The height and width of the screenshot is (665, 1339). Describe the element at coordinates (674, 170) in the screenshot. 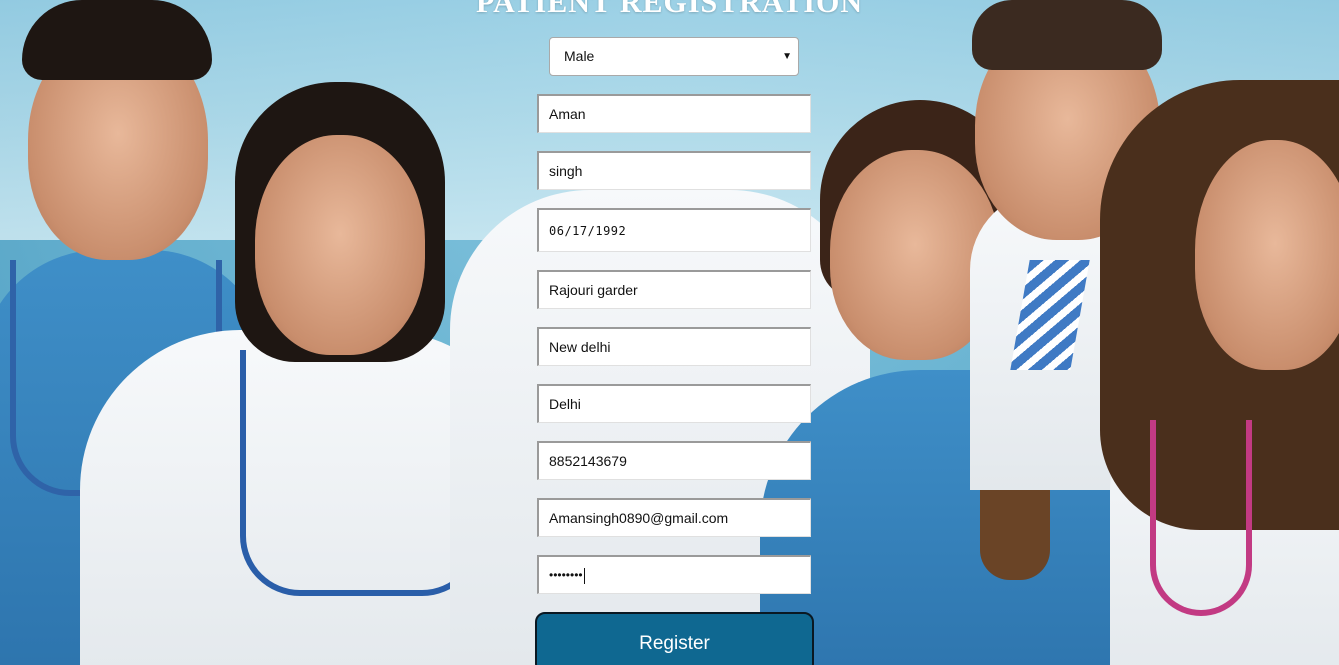

I see `last-name-field: singh` at that location.